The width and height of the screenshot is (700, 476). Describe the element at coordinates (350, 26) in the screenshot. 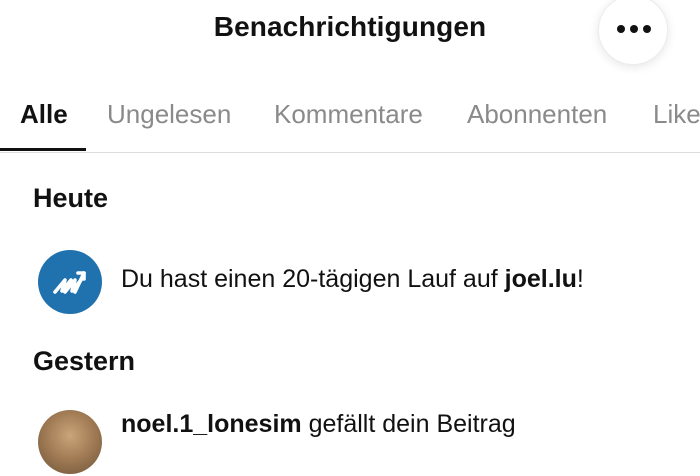

I see `page-title: Benachrichtigungen` at that location.